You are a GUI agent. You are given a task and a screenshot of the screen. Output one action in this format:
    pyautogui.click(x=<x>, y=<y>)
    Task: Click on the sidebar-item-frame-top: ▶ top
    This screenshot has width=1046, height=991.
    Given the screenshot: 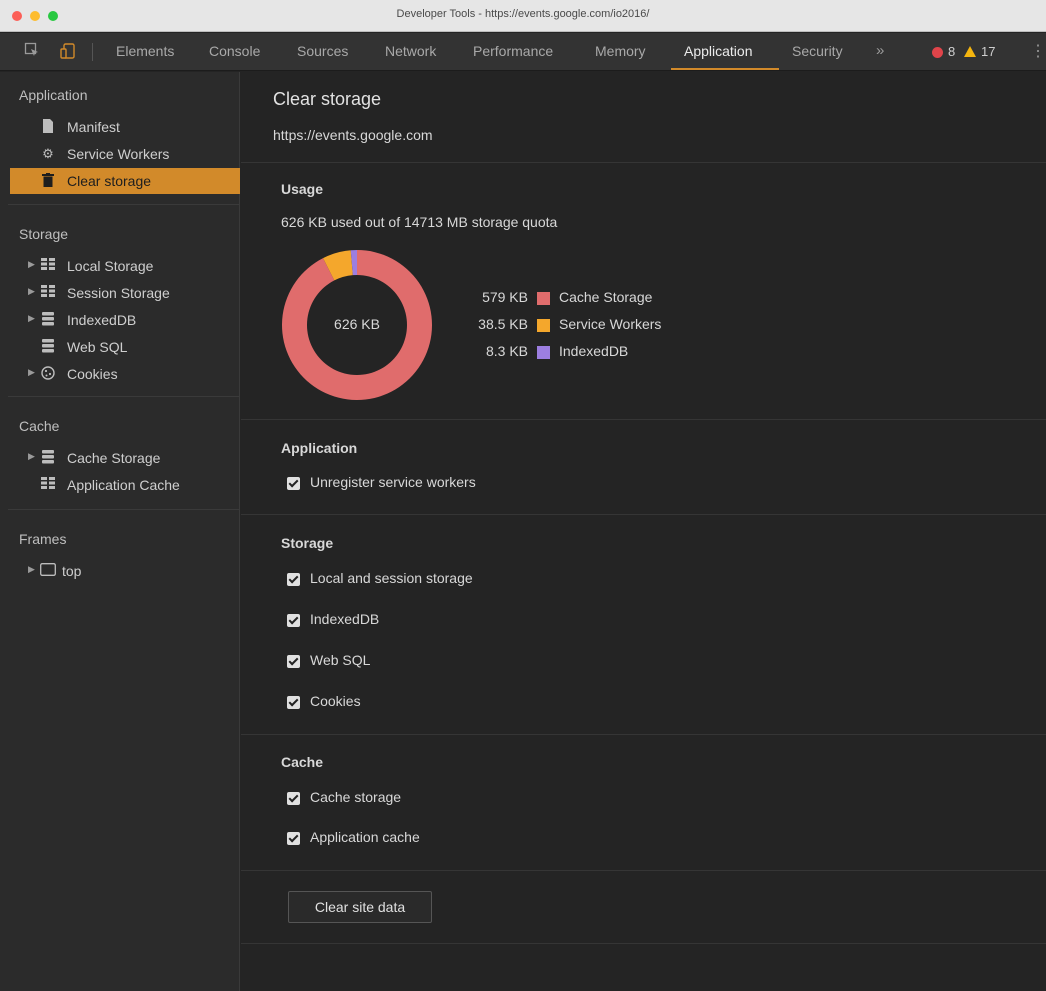 What is the action you would take?
    pyautogui.click(x=125, y=571)
    